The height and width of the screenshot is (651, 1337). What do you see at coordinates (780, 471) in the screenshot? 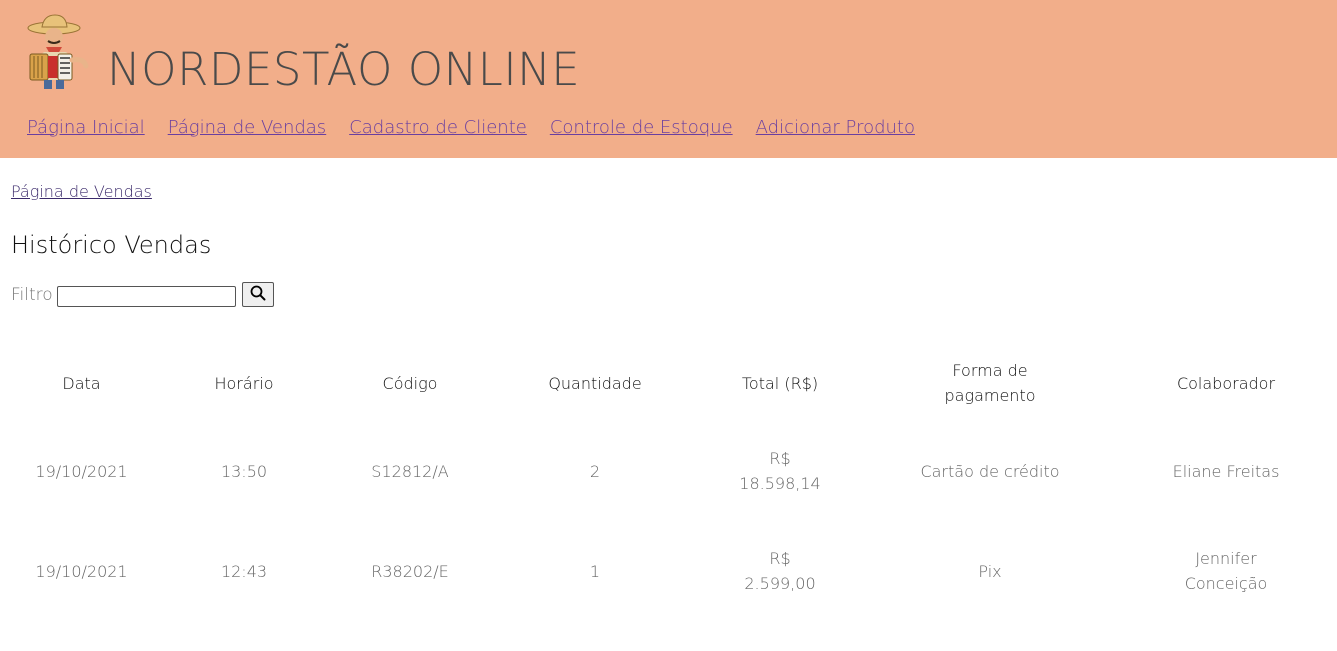
I see `cell-total: R$ 18.598,14` at bounding box center [780, 471].